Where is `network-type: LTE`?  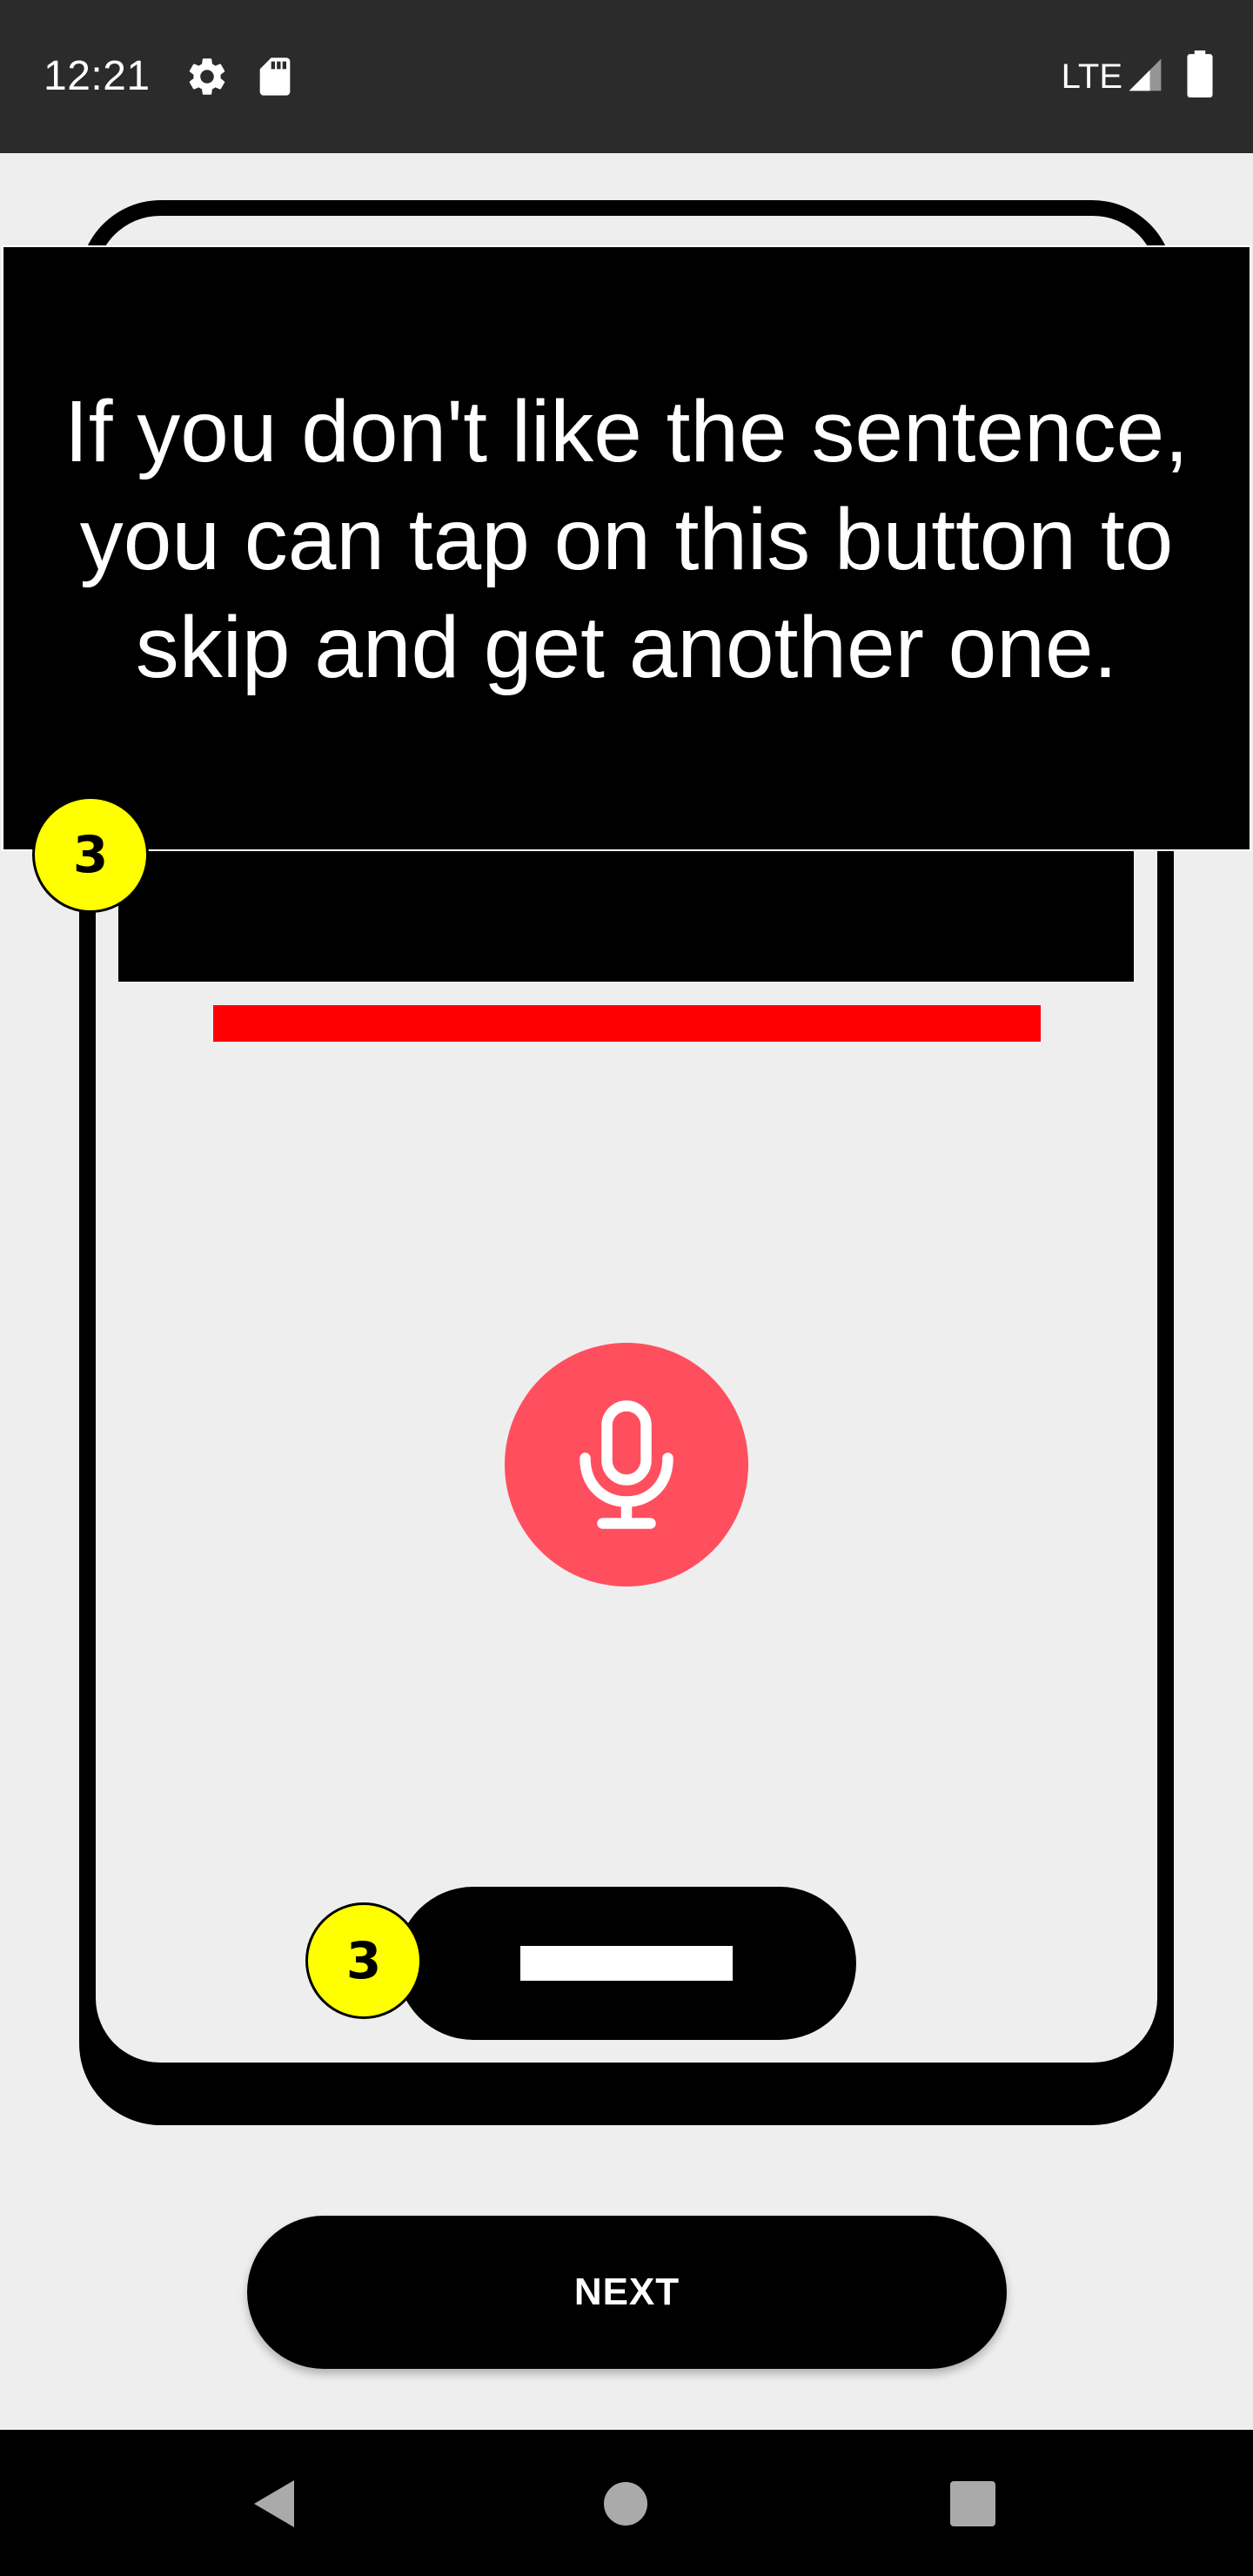
network-type: LTE is located at coordinates (1091, 77).